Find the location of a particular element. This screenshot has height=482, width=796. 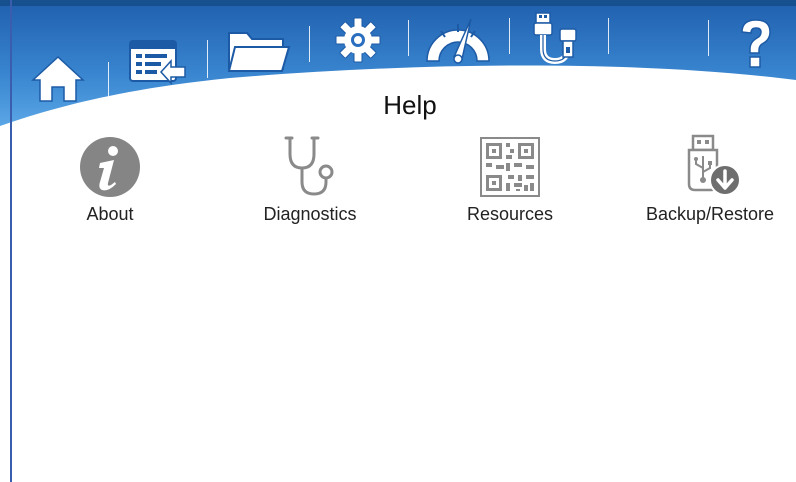

import-button is located at coordinates (158, 63).